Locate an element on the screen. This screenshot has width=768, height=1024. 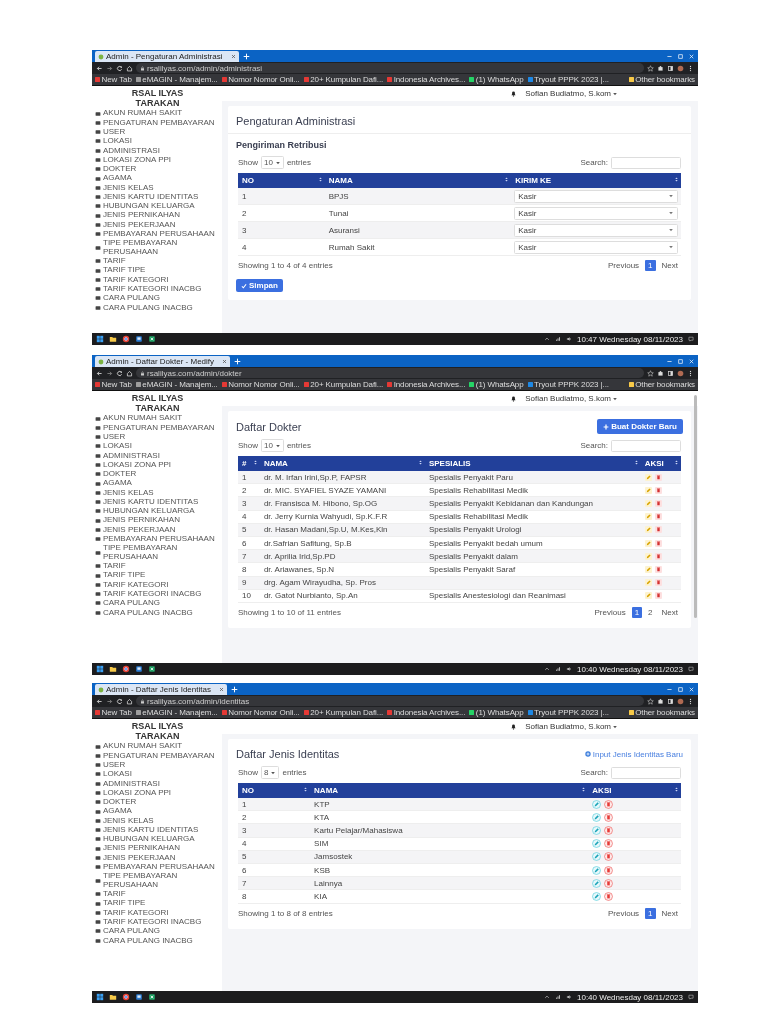
pagination-link: 2 is located at coordinates (650, 612).